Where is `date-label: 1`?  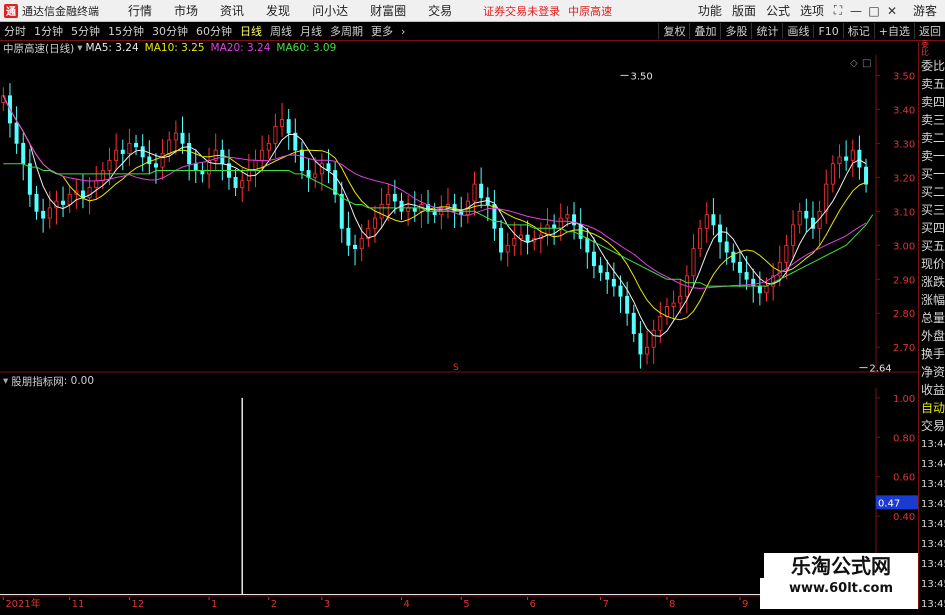 date-label: 1 is located at coordinates (214, 604).